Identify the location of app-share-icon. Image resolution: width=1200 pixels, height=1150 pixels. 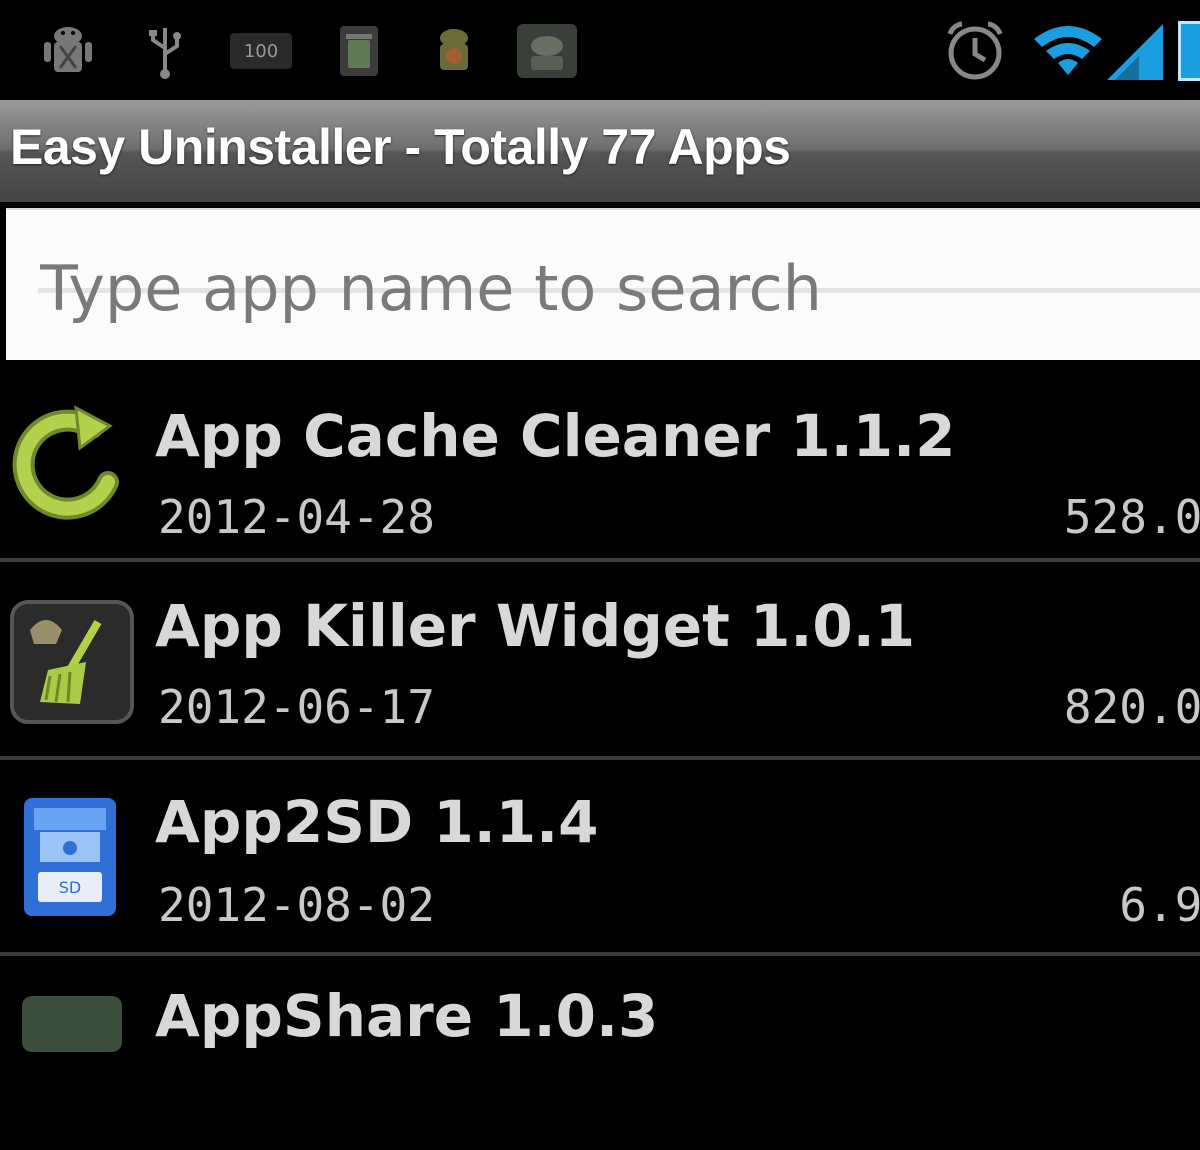
(72, 1055).